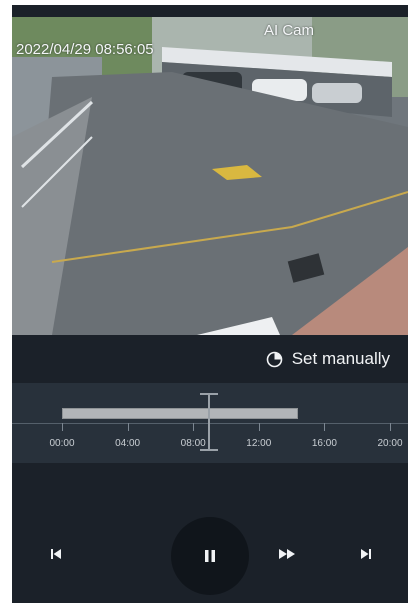 The image size is (409, 605). Describe the element at coordinates (289, 30) in the screenshot. I see `camera-name-overlay: AI Cam` at that location.